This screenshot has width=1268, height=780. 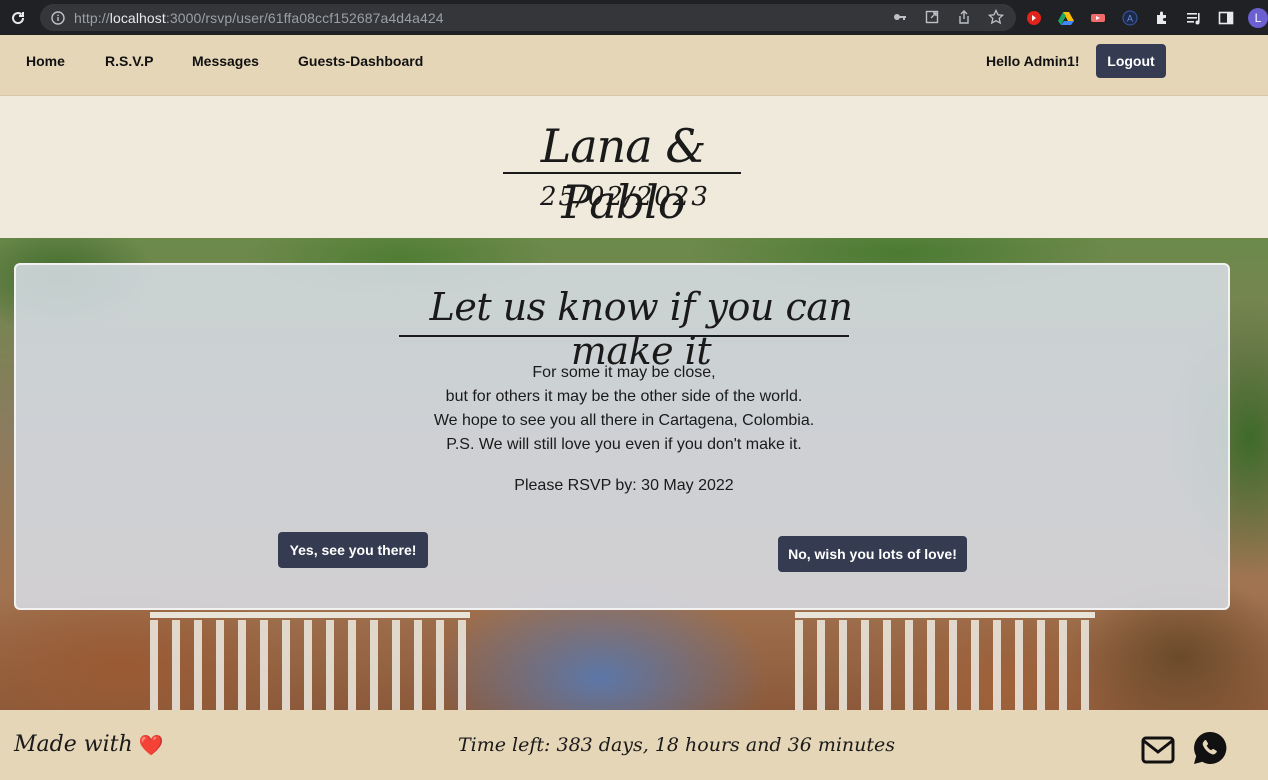 I want to click on extension-a-icon: A, so click(x=1130, y=18).